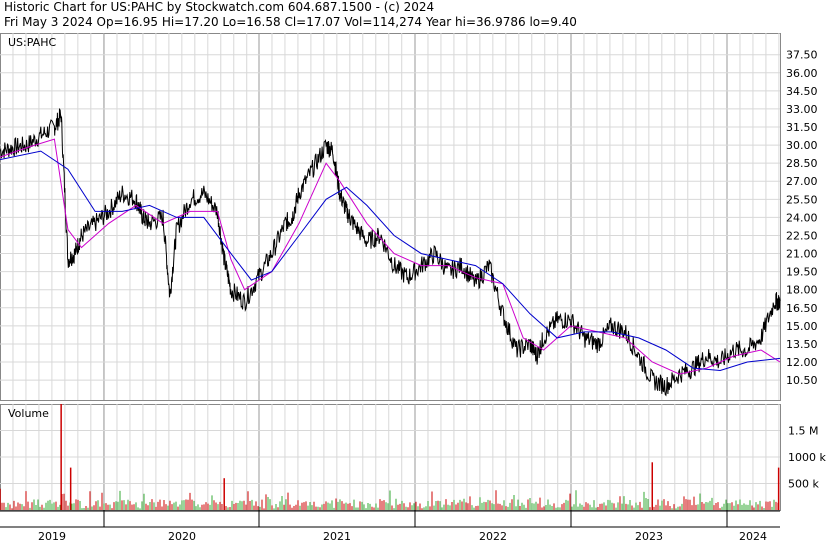 The image size is (830, 543). I want to click on volume-label: Volume, so click(28, 413).